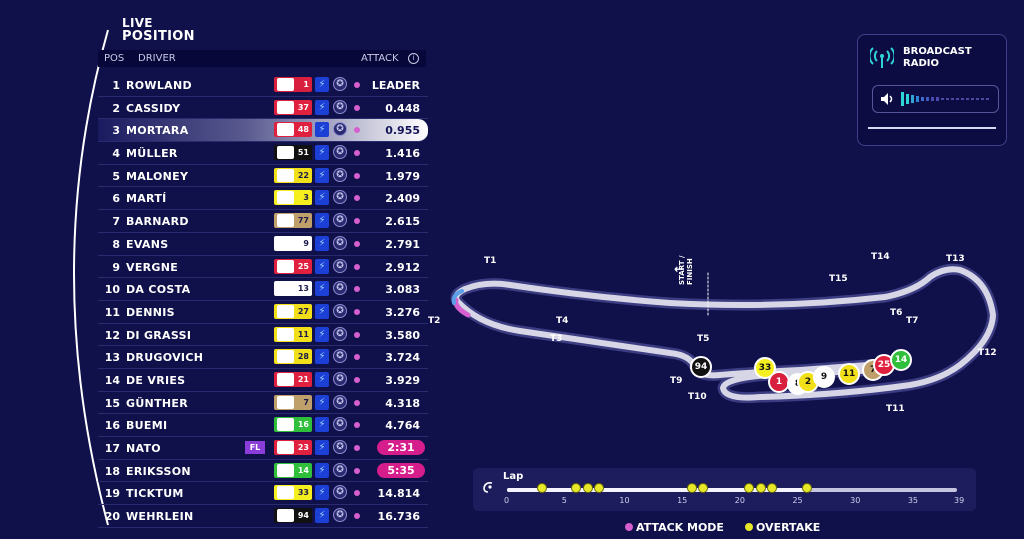 The height and width of the screenshot is (539, 1024). Describe the element at coordinates (114, 58) in the screenshot. I see `header-pos: POS` at that location.